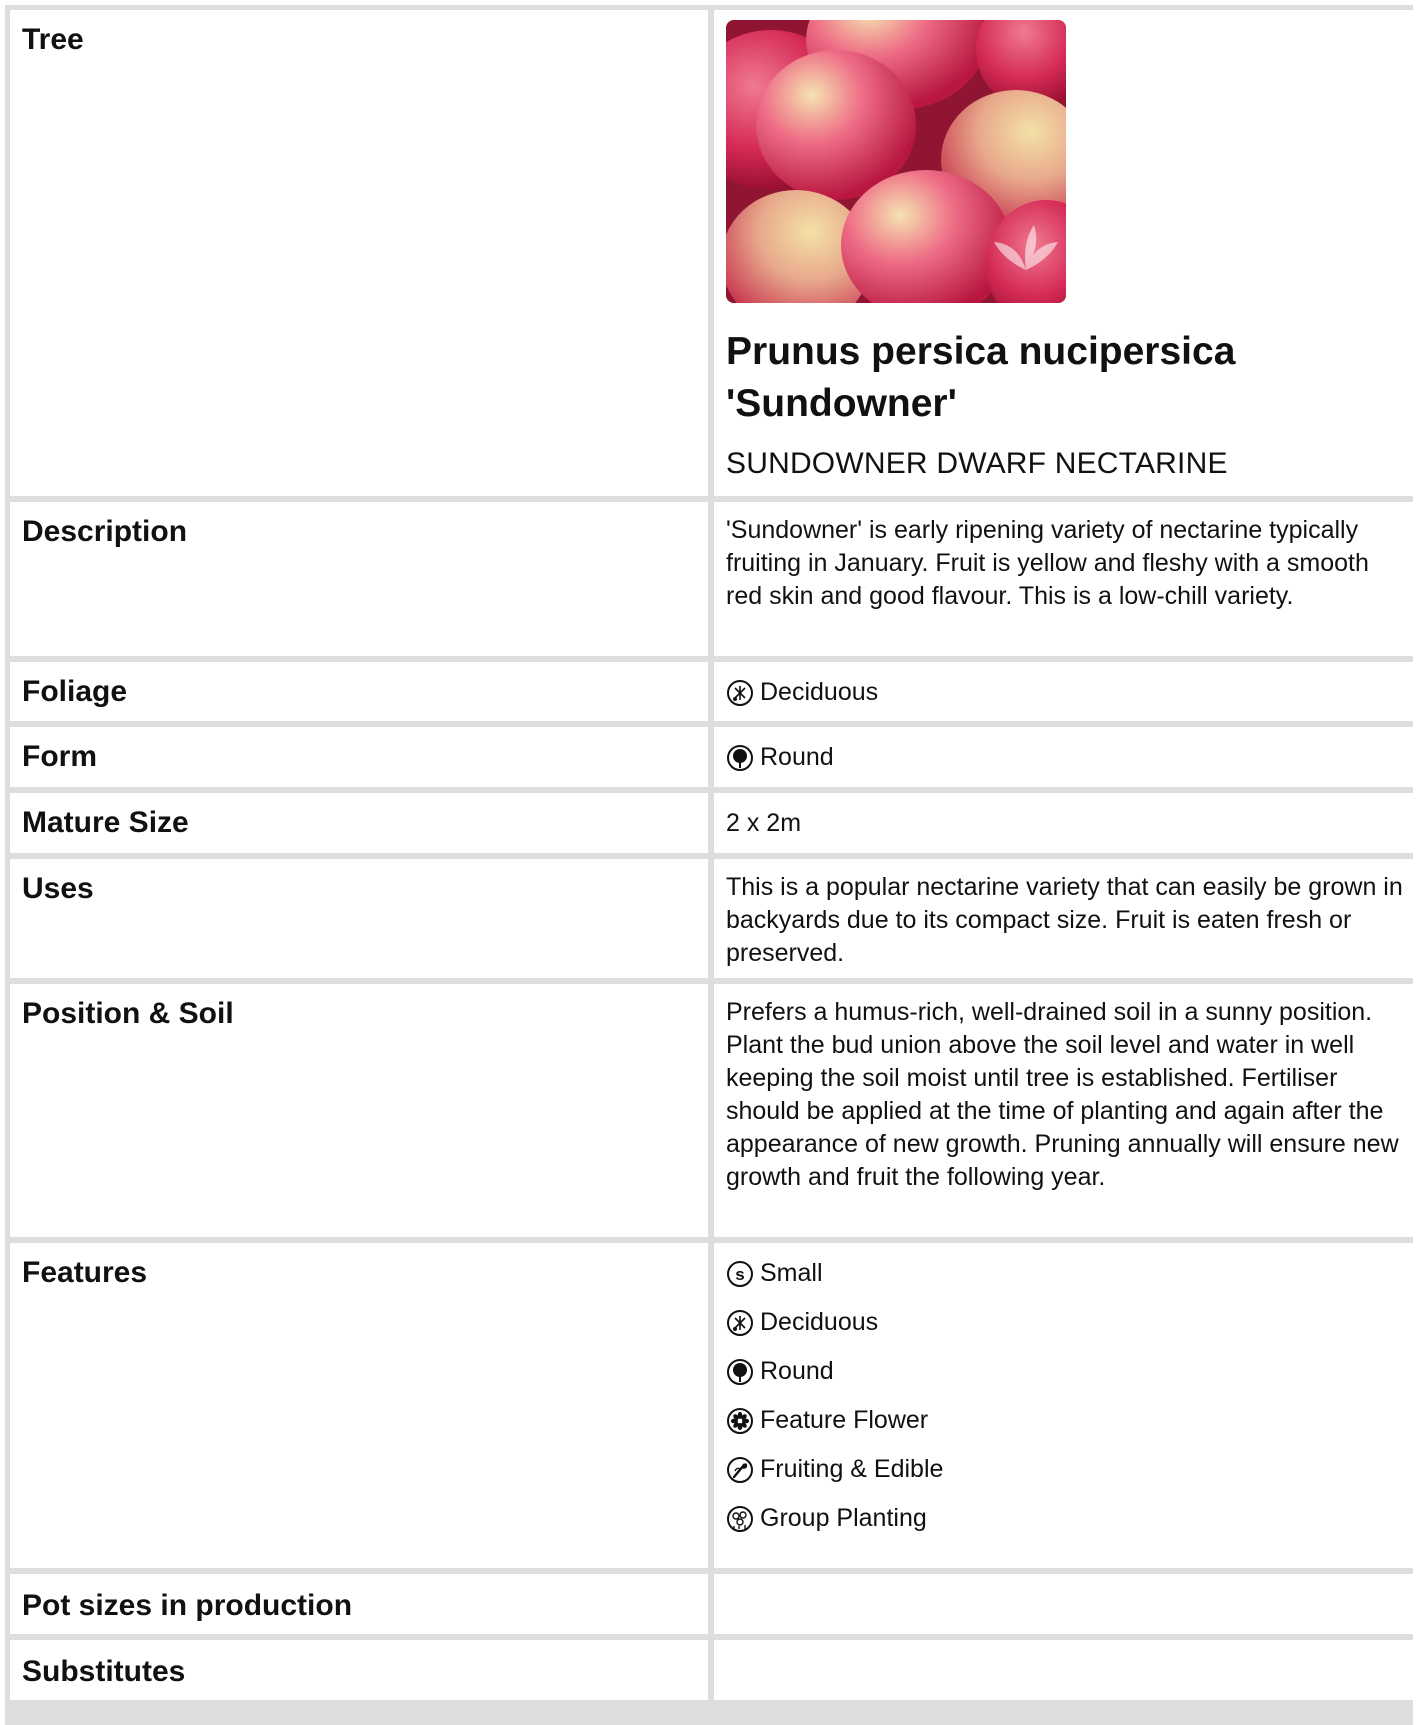  What do you see at coordinates (1065, 1371) in the screenshot?
I see `feature-item: Round` at bounding box center [1065, 1371].